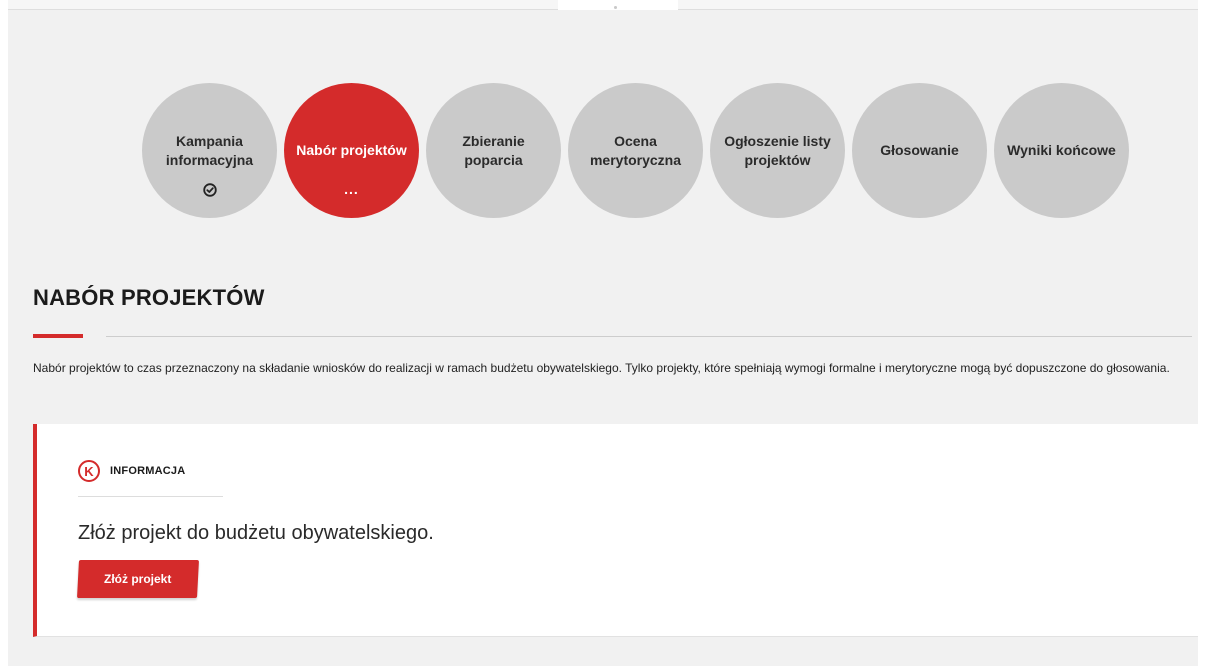 Image resolution: width=1206 pixels, height=666 pixels. I want to click on step-wyniki-koncowe: Wyniki końcowe, so click(1061, 150).